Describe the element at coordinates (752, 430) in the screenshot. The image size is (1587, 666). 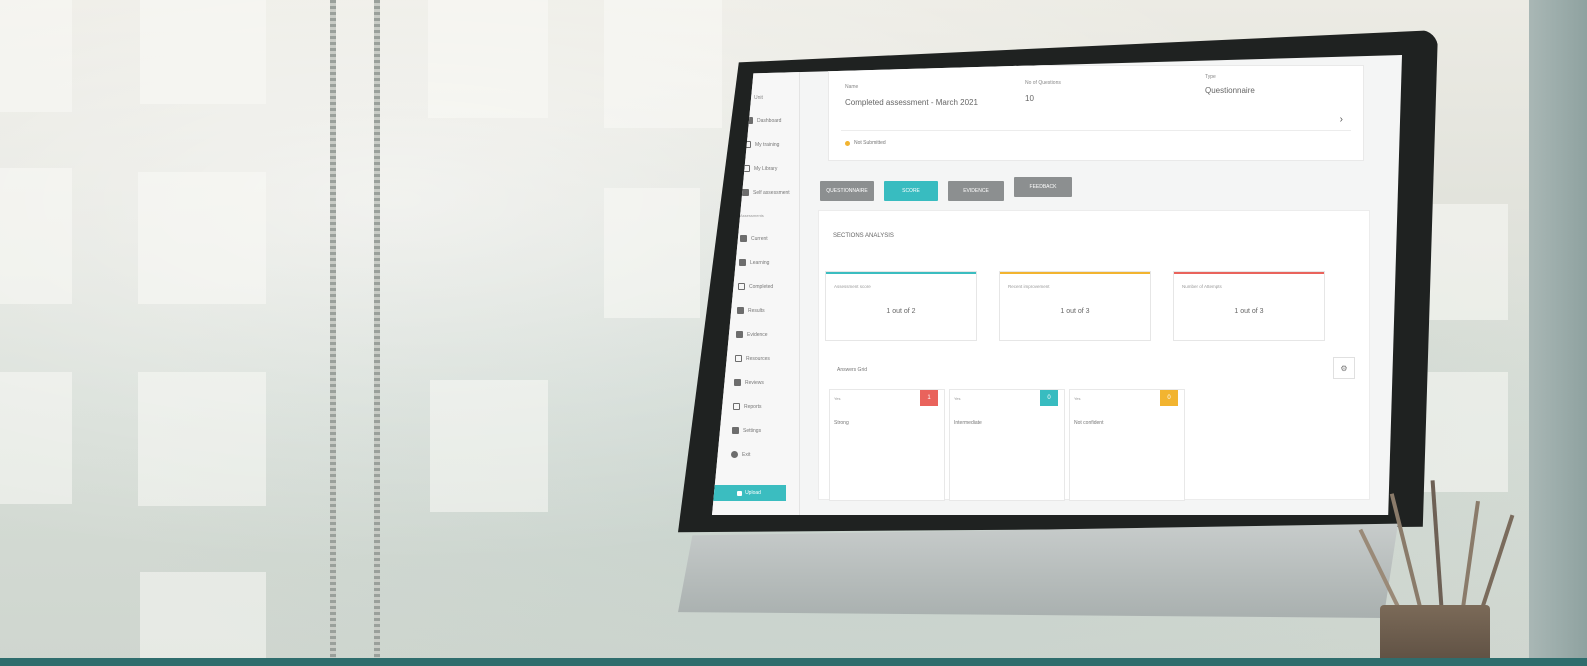
I see `sidebar-item-label: Settings` at that location.